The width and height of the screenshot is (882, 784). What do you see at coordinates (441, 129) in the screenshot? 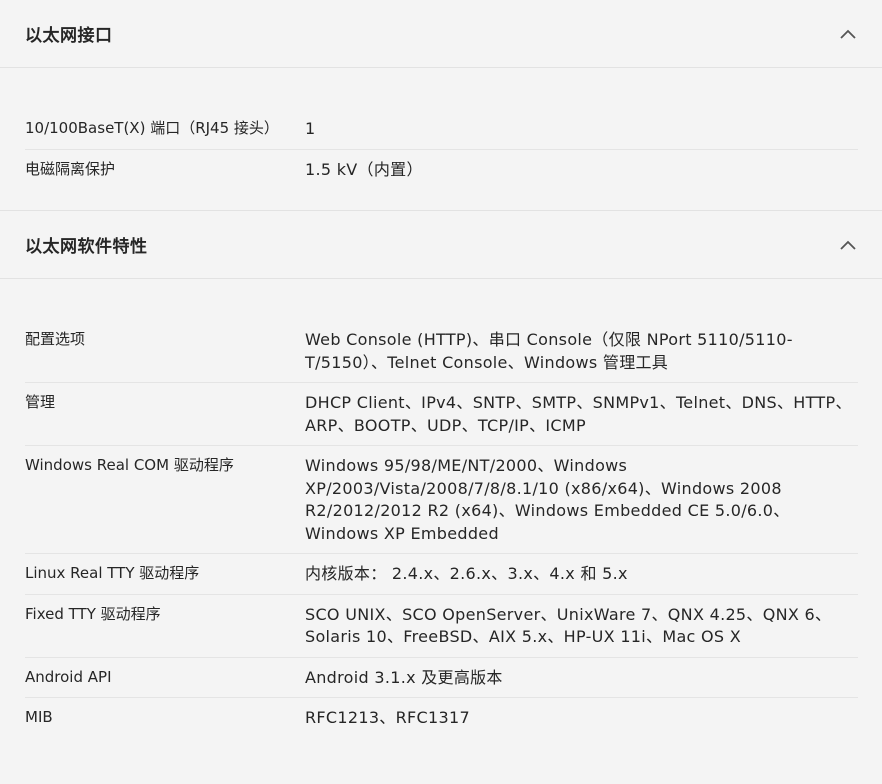
I see `spec-row: 10/100BaseT(X) 端口（RJ45 接头） 1` at bounding box center [441, 129].